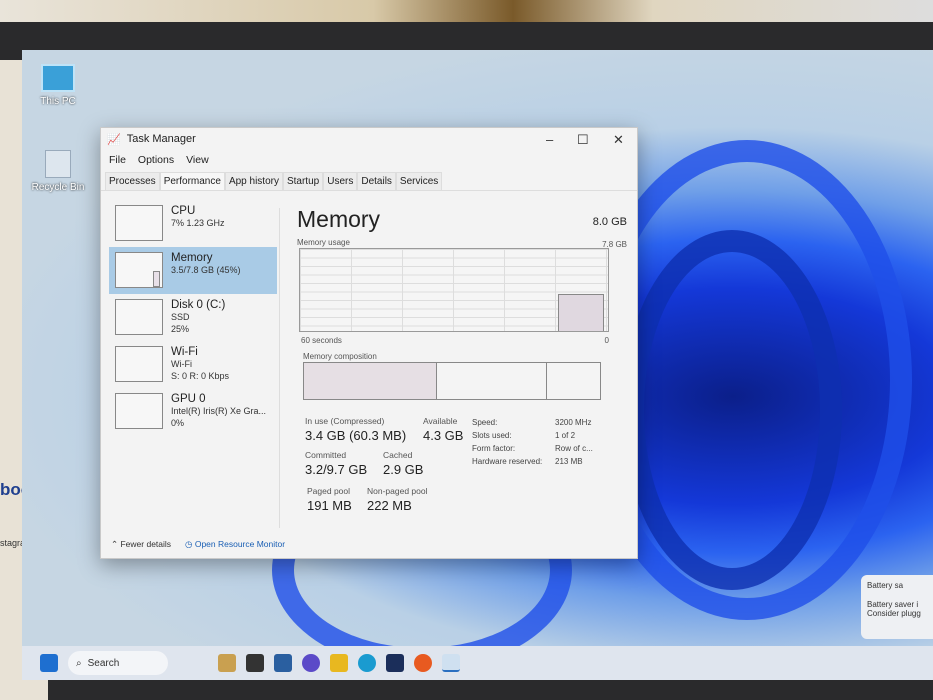 The height and width of the screenshot is (700, 933). Describe the element at coordinates (253, 181) in the screenshot. I see `tab-app-history: App history` at that location.